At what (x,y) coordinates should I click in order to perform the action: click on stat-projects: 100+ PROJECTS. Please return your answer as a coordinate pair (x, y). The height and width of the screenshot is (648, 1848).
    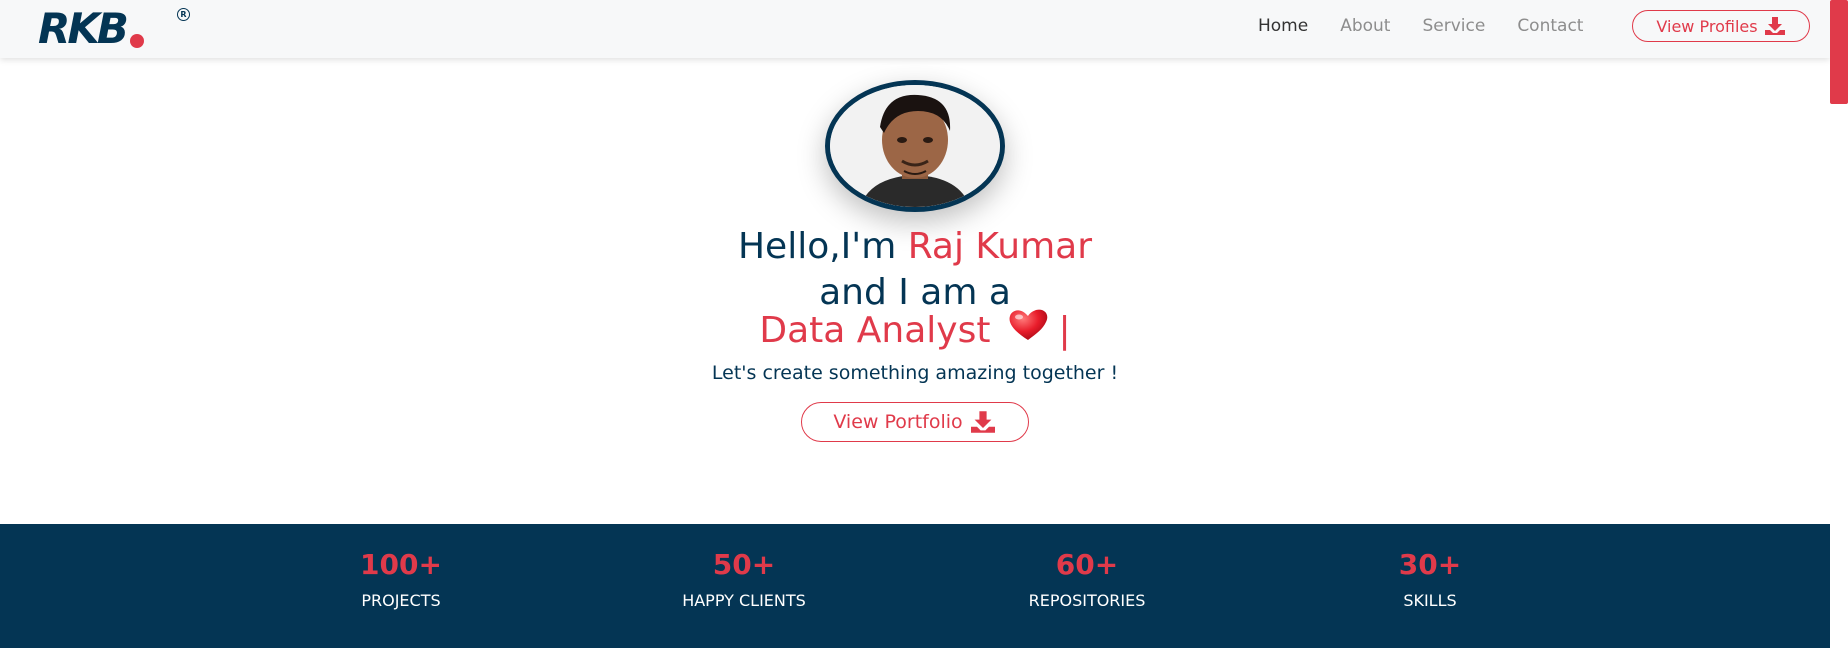
    Looking at the image, I should click on (401, 579).